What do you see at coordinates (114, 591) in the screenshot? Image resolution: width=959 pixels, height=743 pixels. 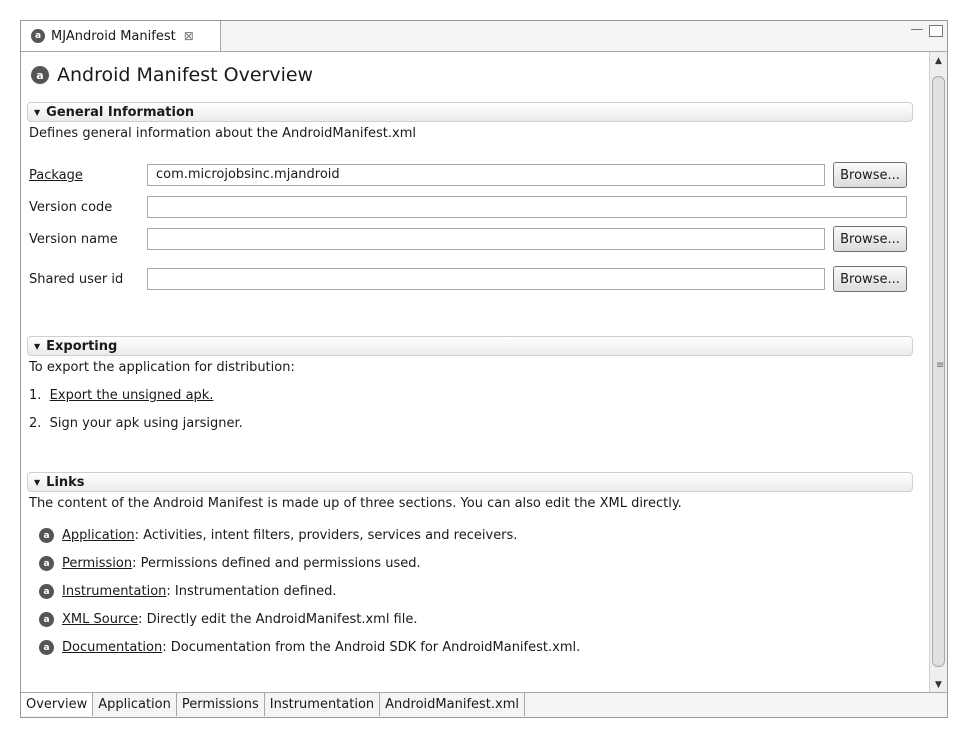 I see `instrumentation-link: Instrumentation` at bounding box center [114, 591].